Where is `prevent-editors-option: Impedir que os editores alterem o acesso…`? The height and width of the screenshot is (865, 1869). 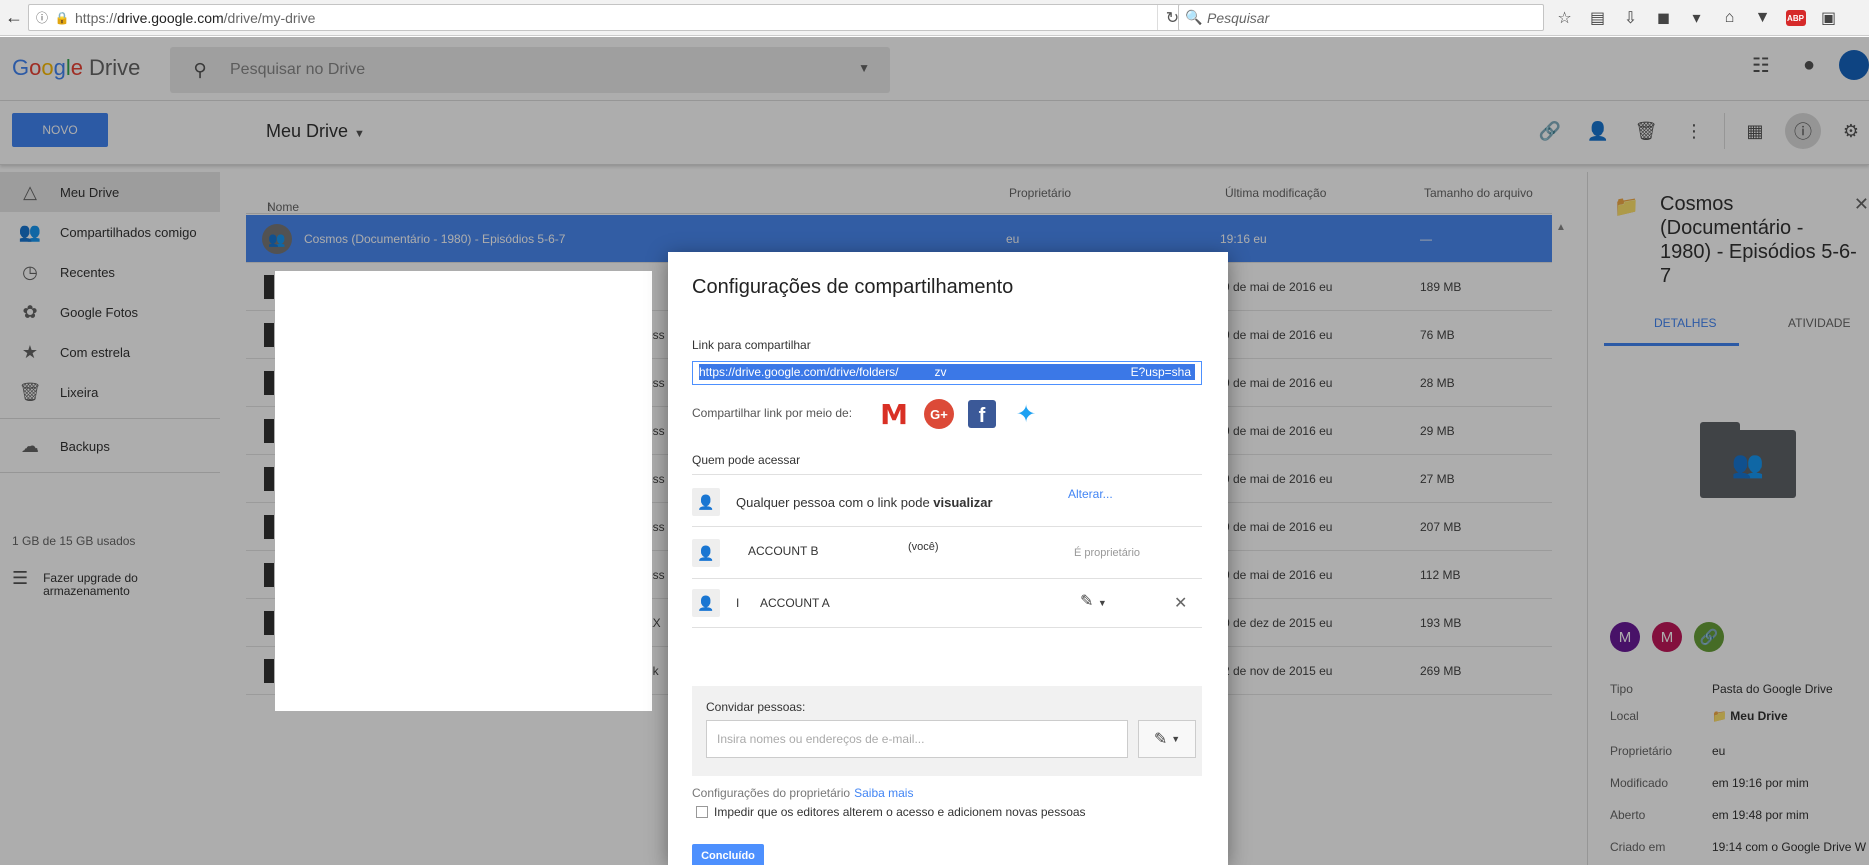 prevent-editors-option: Impedir que os editores alterem o acesso… is located at coordinates (891, 812).